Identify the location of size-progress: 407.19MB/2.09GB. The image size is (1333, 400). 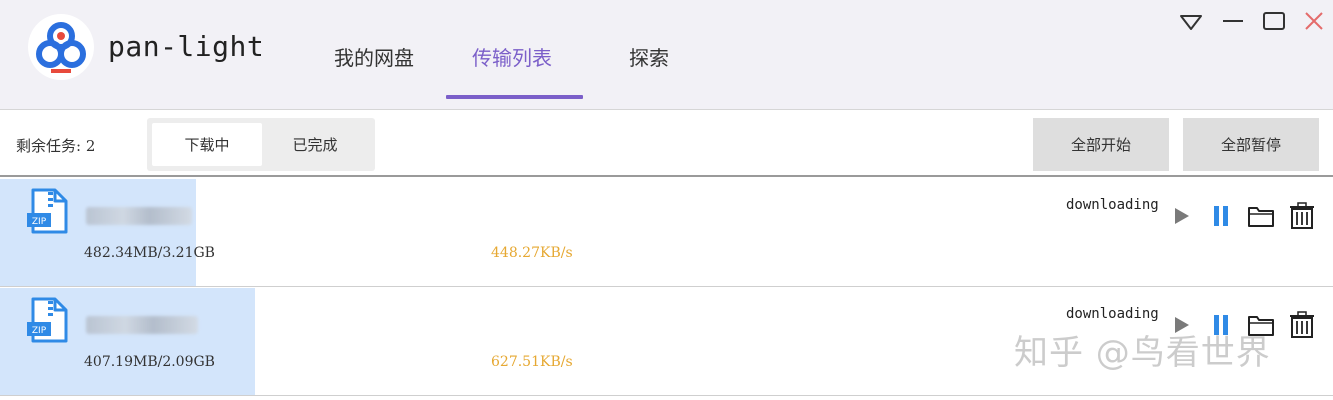
(149, 362).